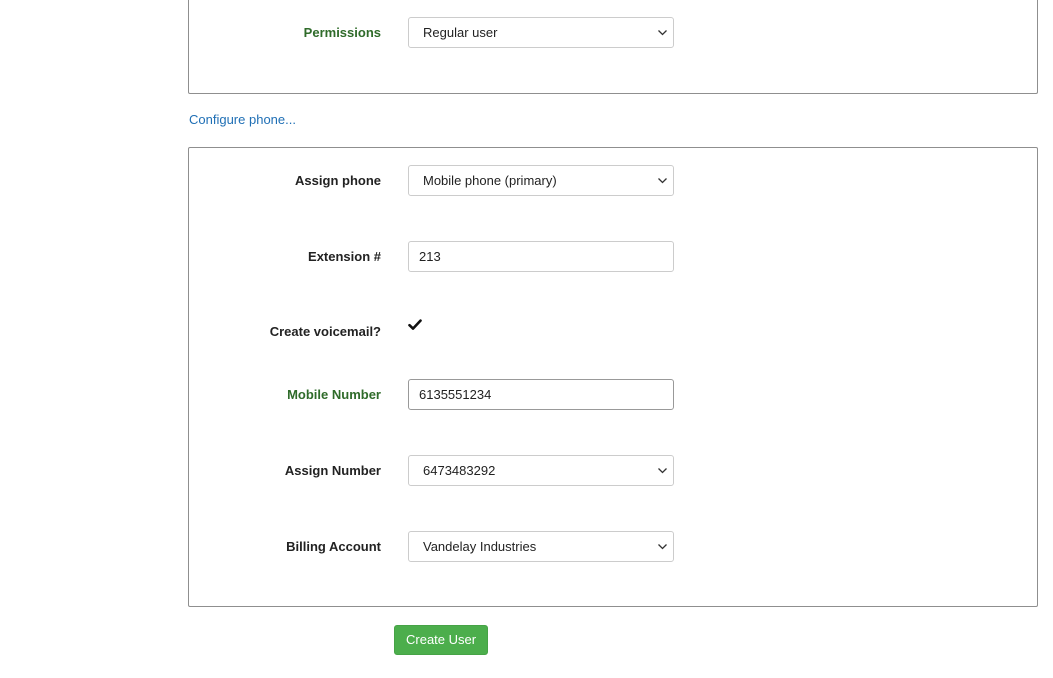 The image size is (1053, 678). I want to click on permissions-select: Regular user, so click(541, 32).